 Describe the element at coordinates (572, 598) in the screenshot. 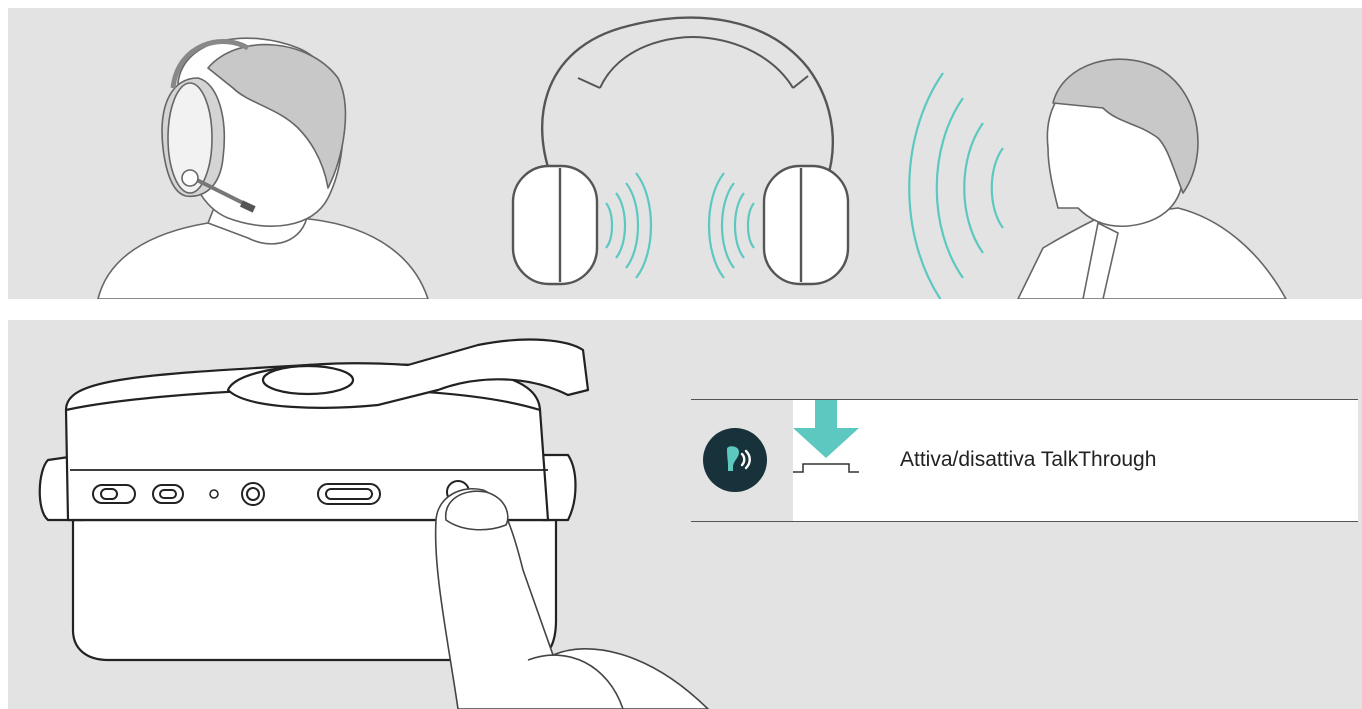

I see `pressing-finger` at that location.